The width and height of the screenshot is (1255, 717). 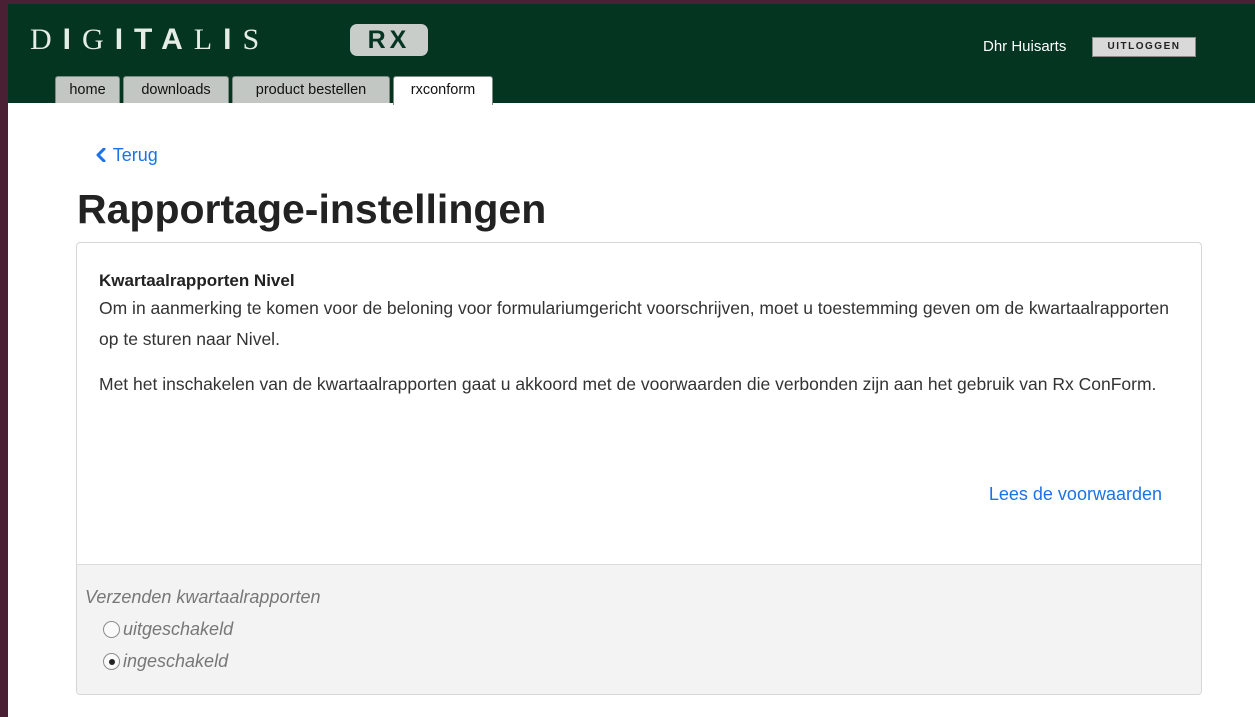 I want to click on logout-button: UITLOGGEN, so click(x=1144, y=47).